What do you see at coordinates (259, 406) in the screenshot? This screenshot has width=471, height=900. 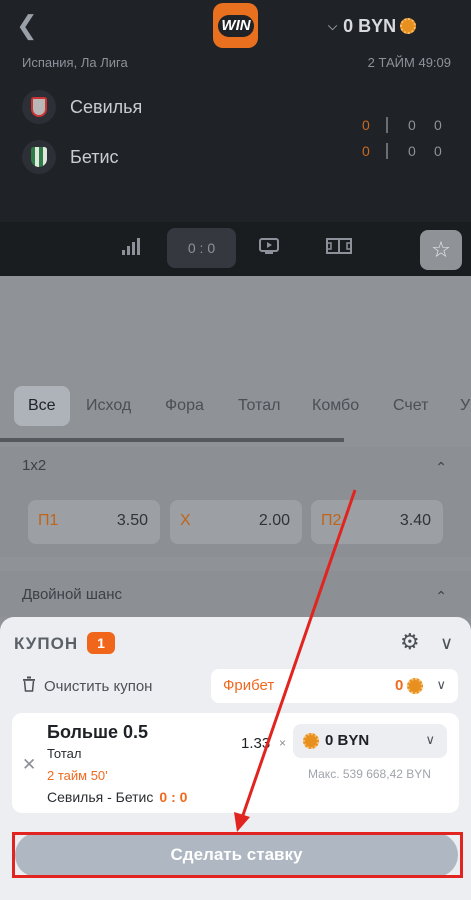 I see `tab-total: Тотал` at bounding box center [259, 406].